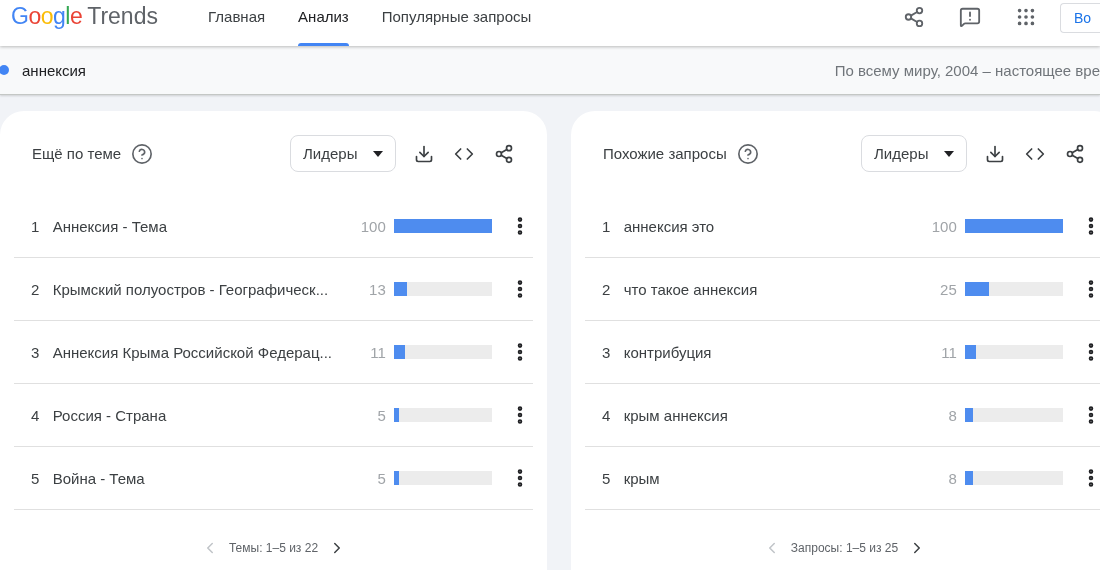  Describe the element at coordinates (1080, 18) in the screenshot. I see `sign-in-button: Во` at that location.